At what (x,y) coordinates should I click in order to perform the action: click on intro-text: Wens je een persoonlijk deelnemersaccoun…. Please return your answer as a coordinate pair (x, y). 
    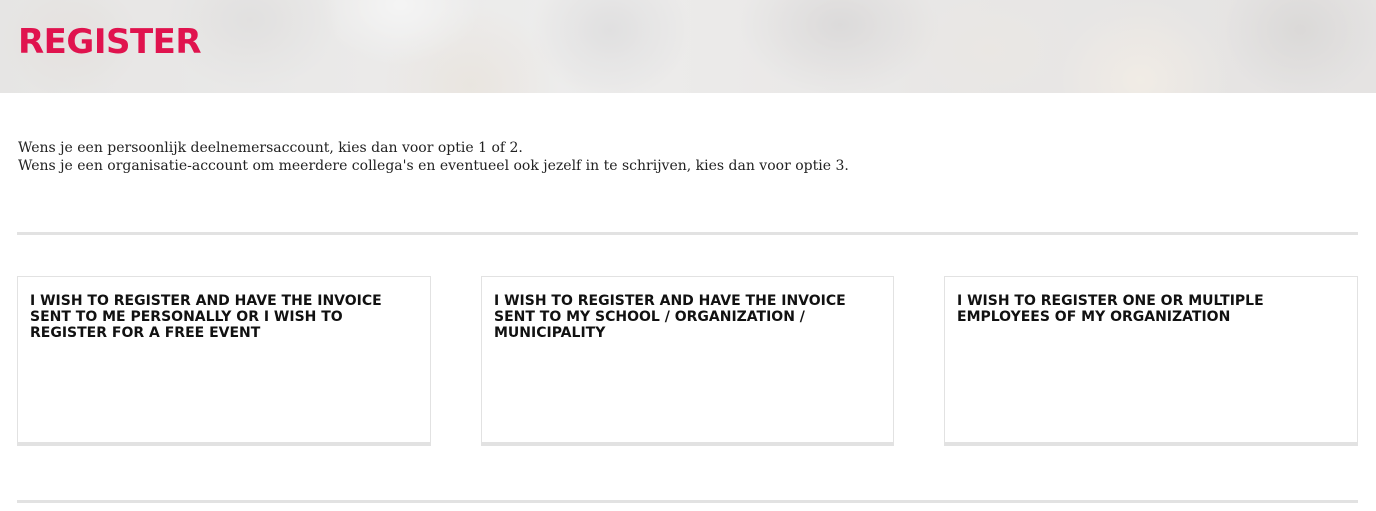
    Looking at the image, I should click on (688, 157).